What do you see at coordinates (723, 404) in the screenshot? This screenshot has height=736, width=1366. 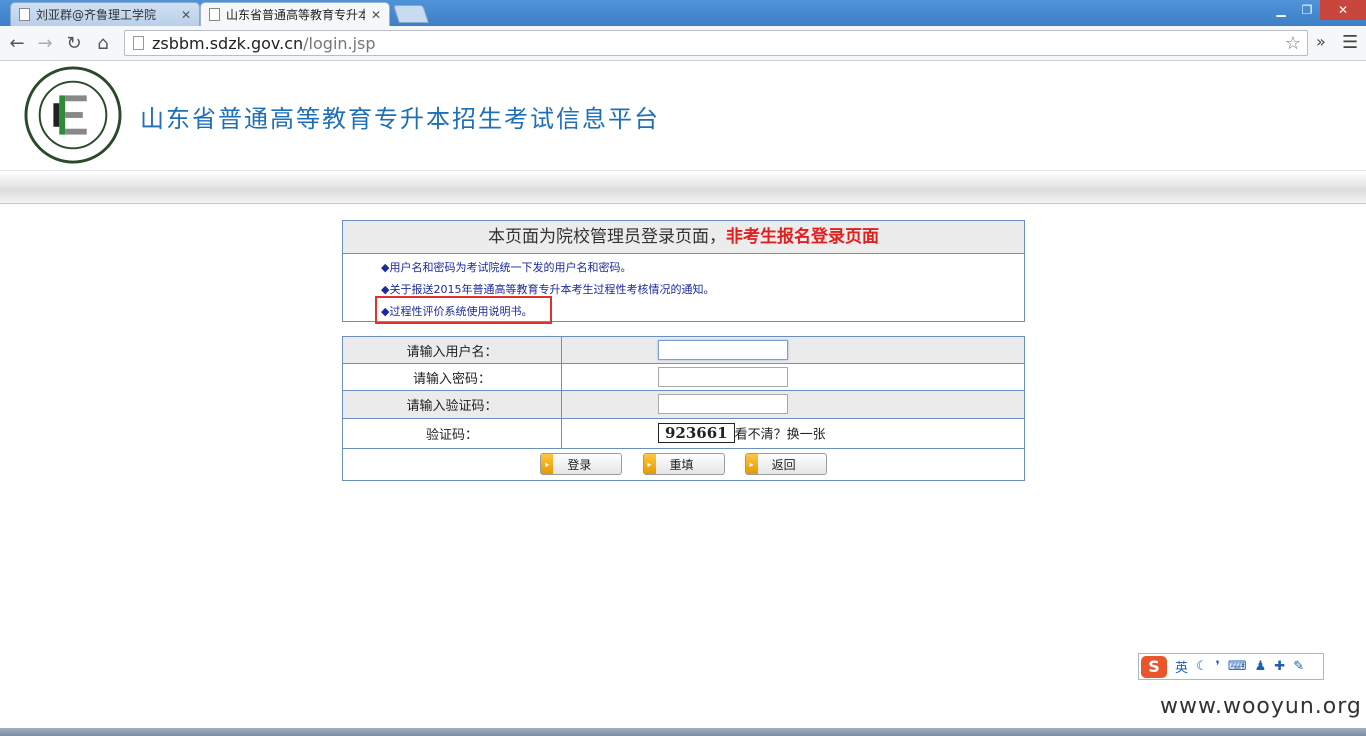 I see `captcha-input` at bounding box center [723, 404].